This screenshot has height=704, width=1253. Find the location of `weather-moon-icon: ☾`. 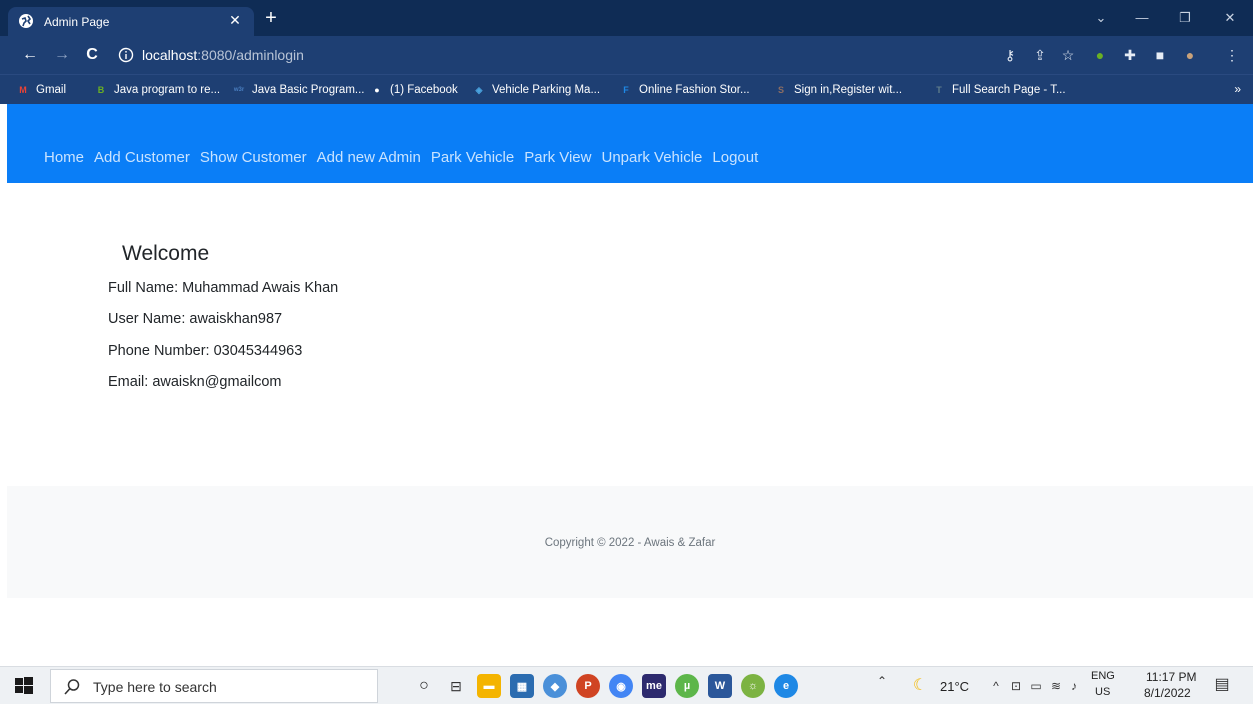

weather-moon-icon: ☾ is located at coordinates (920, 686).